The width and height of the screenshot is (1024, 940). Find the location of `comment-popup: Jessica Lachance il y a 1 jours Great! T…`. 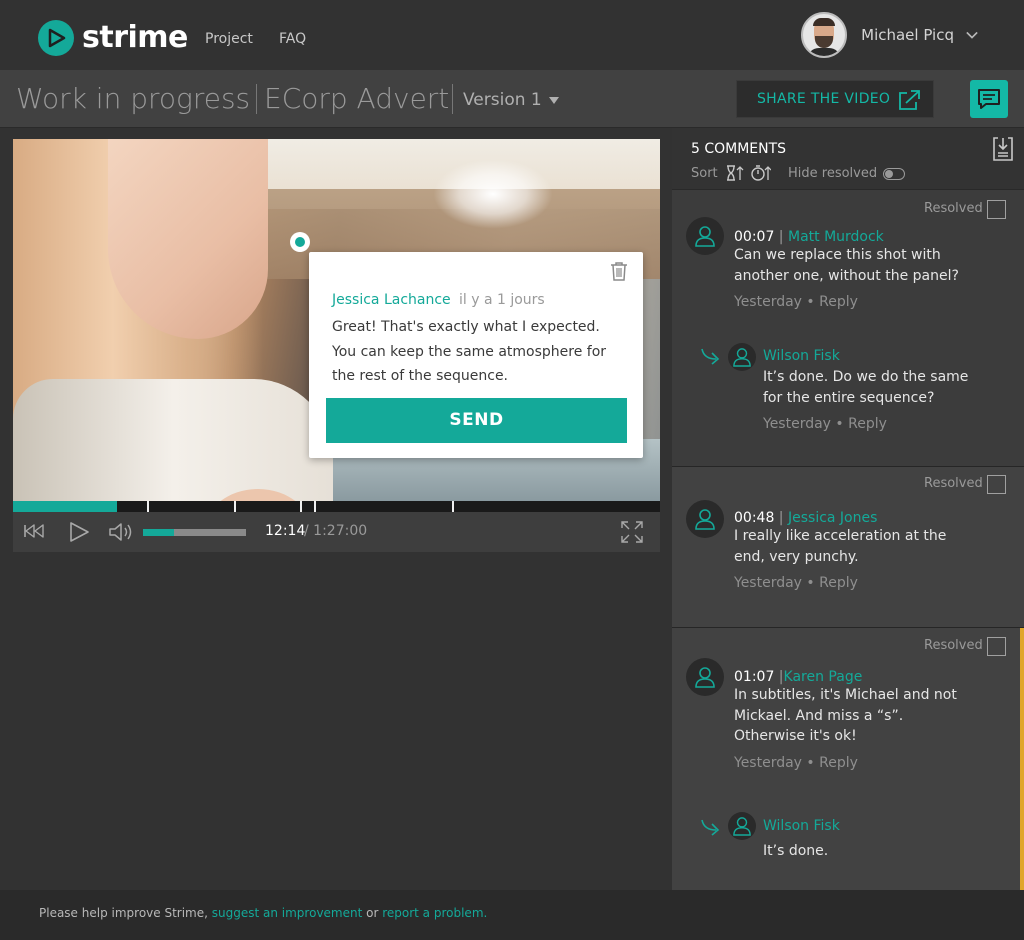

comment-popup: Jessica Lachance il y a 1 jours Great! T… is located at coordinates (476, 355).